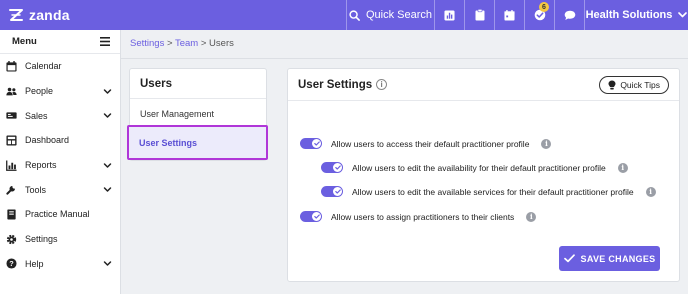  What do you see at coordinates (539, 15) in the screenshot?
I see `tasks-button: 6` at bounding box center [539, 15].